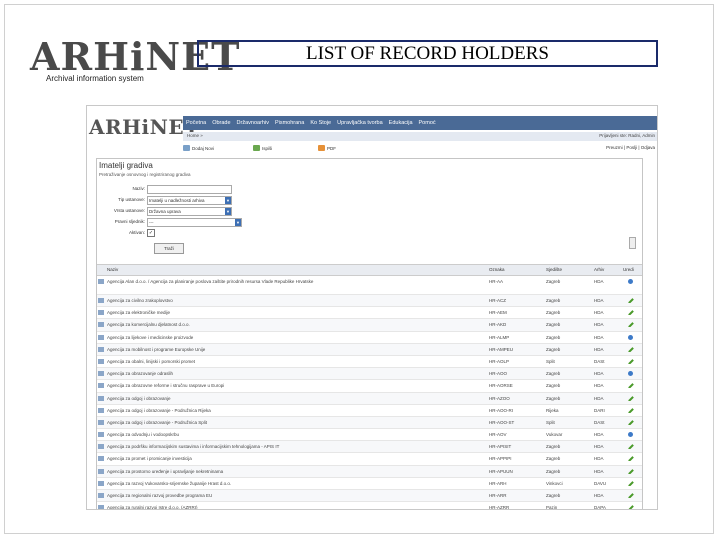 The width and height of the screenshot is (720, 540). I want to click on cell-oznaka: HR-AOO, so click(498, 374).